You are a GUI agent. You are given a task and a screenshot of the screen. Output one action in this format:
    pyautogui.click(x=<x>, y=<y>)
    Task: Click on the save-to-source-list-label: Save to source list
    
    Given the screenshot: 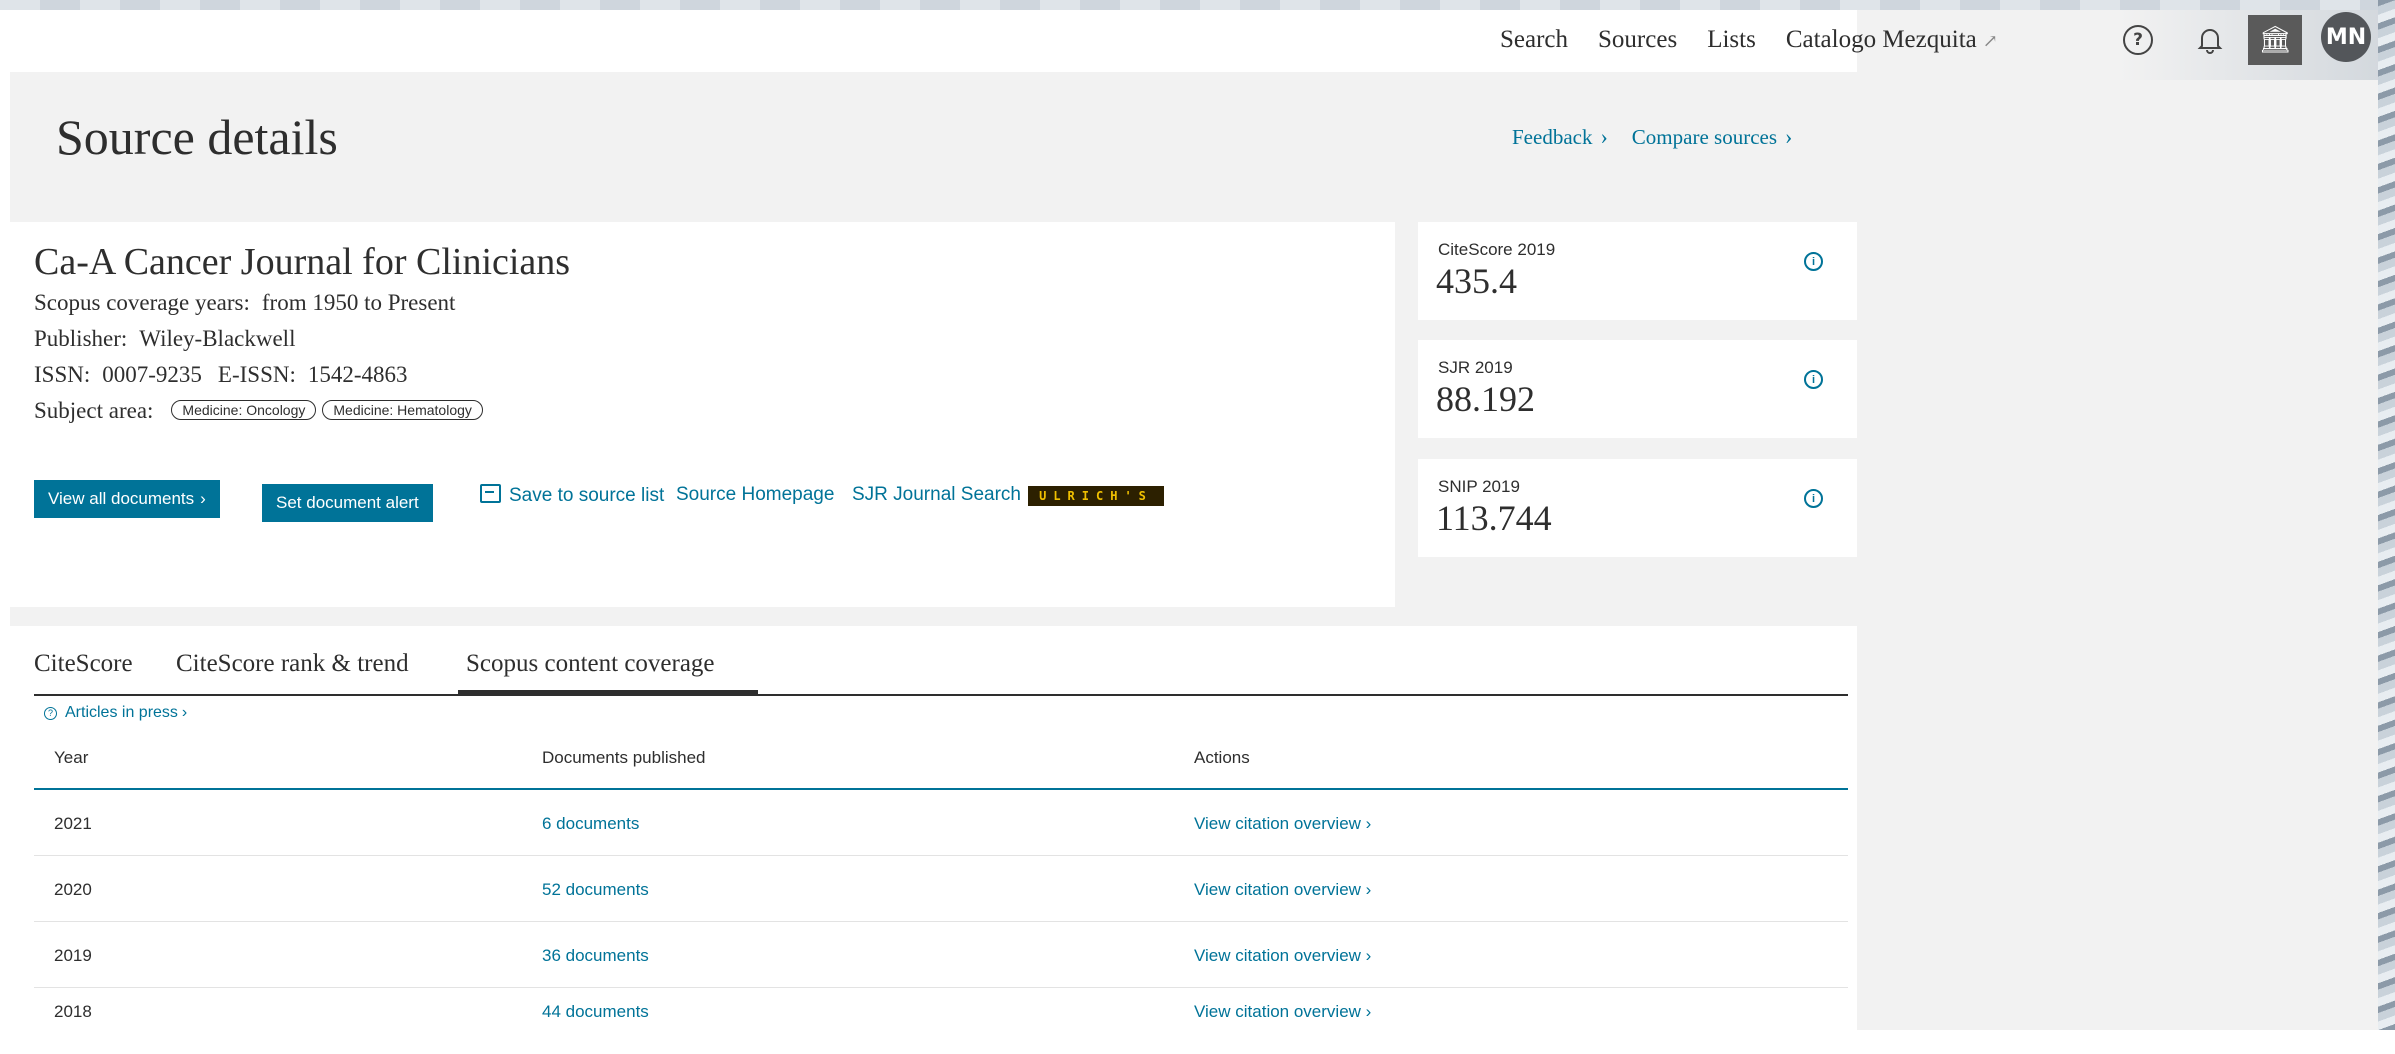 What is the action you would take?
    pyautogui.click(x=587, y=495)
    